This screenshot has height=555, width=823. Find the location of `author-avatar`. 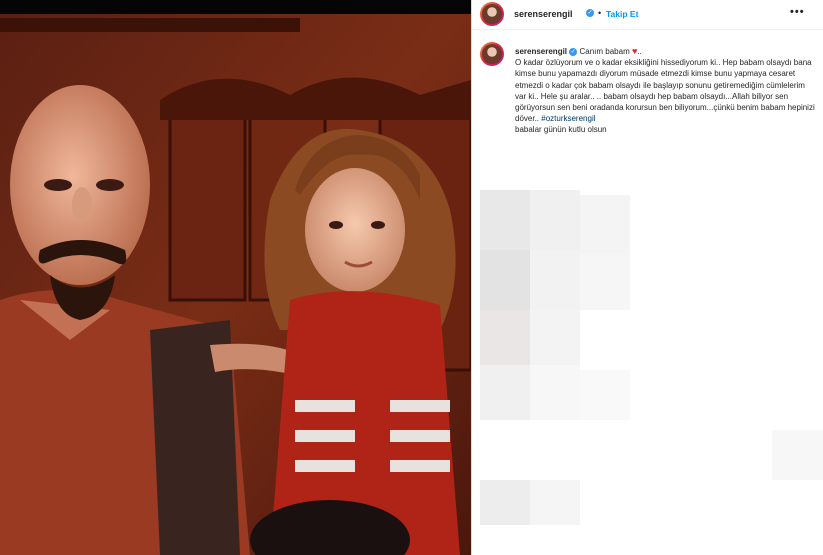

author-avatar is located at coordinates (492, 14).